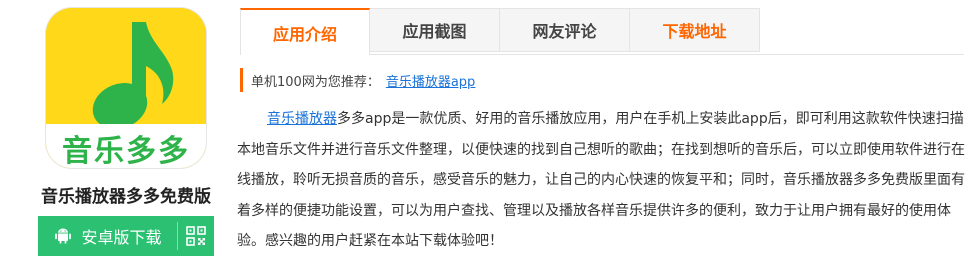 Image resolution: width=977 pixels, height=264 pixels. Describe the element at coordinates (305, 31) in the screenshot. I see `tab-app-intro: 应用介绍` at that location.